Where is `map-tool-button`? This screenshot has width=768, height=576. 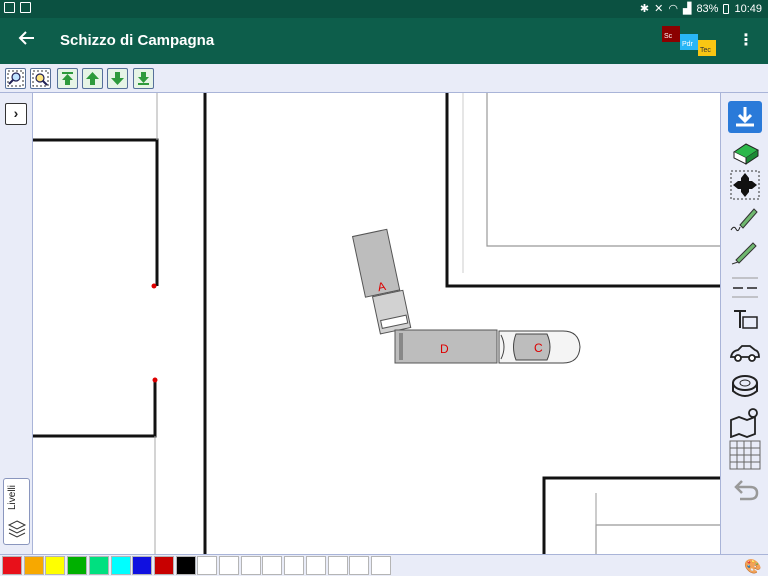 map-tool-button is located at coordinates (745, 422).